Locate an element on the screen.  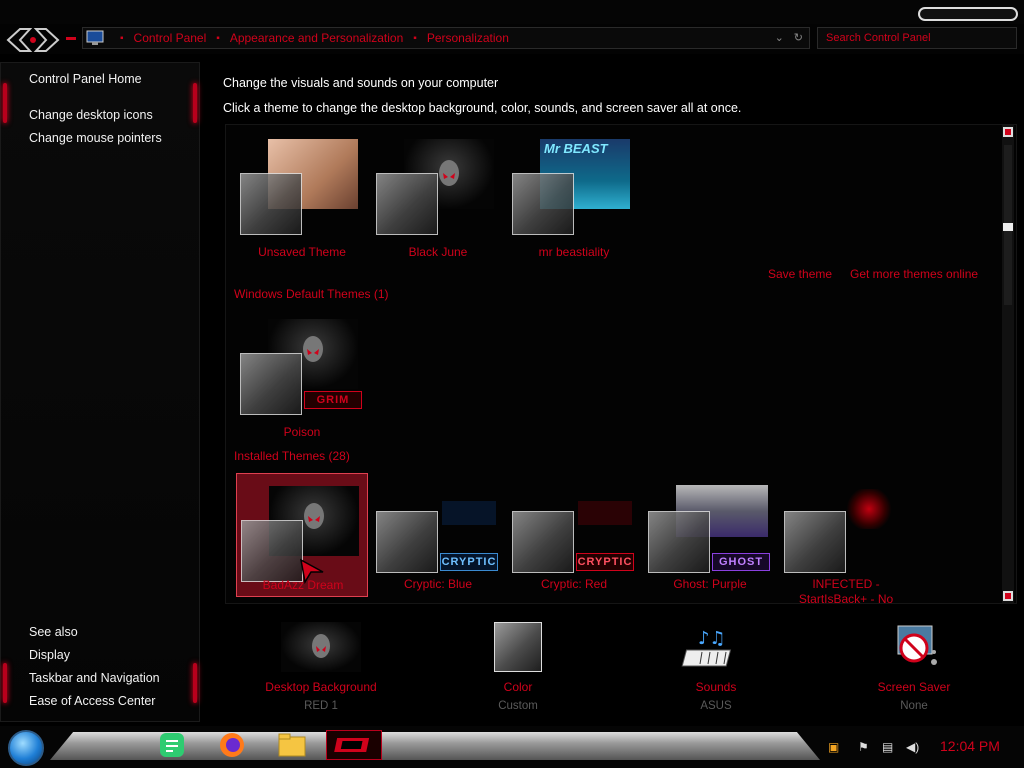
theme-item-poison: GRIM Poison is located at coordinates (302, 373).